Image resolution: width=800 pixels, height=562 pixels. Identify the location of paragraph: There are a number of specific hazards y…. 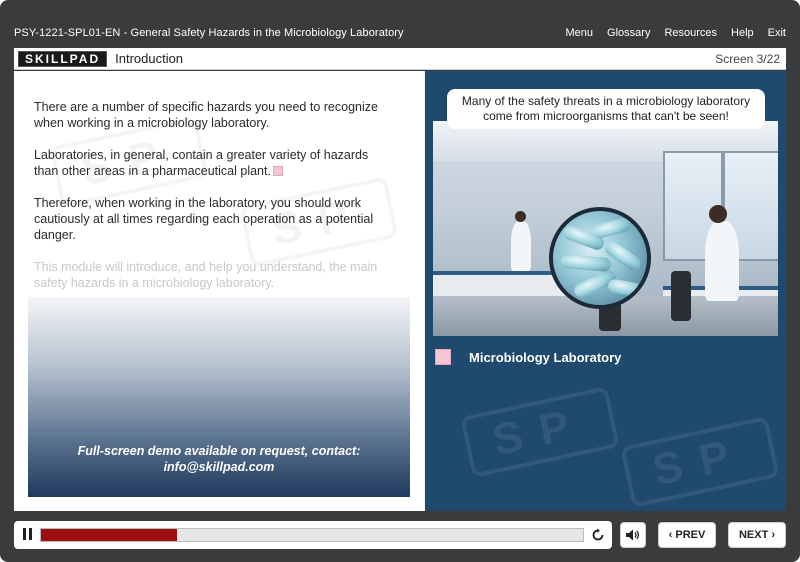
(206, 115).